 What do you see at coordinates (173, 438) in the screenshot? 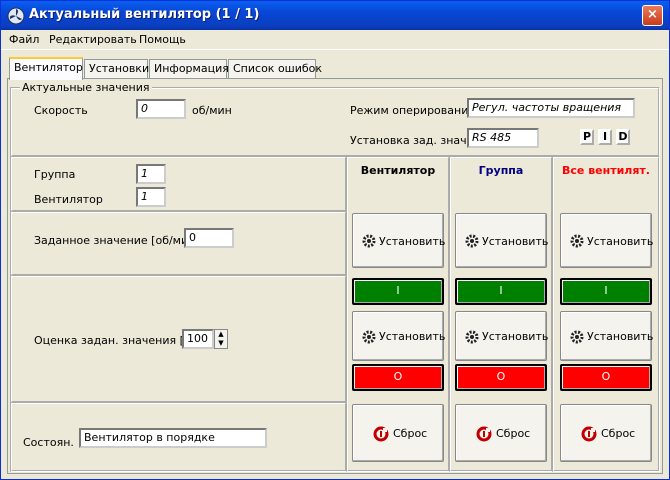
I see `status-value: Вентилятор в порядке` at bounding box center [173, 438].